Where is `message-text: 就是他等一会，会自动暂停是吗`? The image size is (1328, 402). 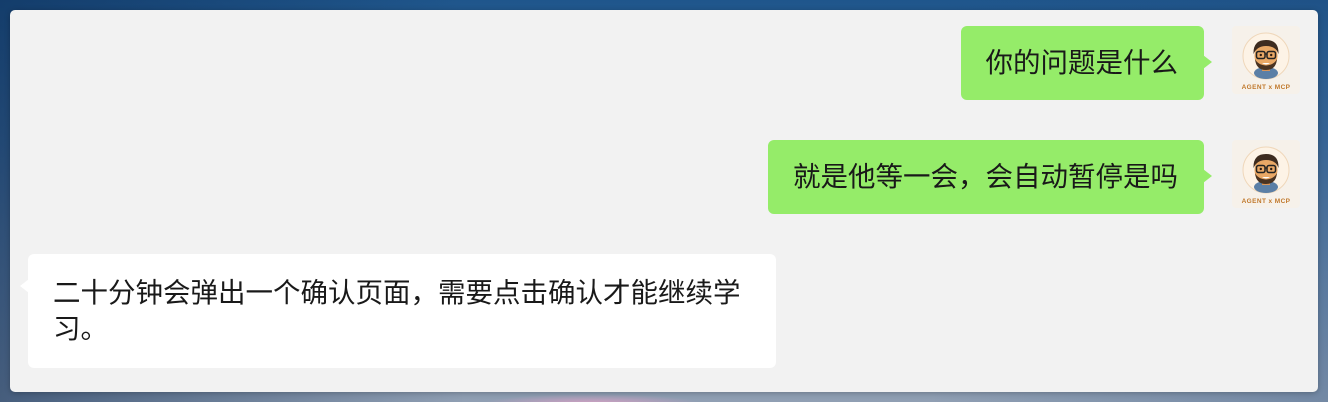
message-text: 就是他等一会，会自动暂停是吗 is located at coordinates (985, 177).